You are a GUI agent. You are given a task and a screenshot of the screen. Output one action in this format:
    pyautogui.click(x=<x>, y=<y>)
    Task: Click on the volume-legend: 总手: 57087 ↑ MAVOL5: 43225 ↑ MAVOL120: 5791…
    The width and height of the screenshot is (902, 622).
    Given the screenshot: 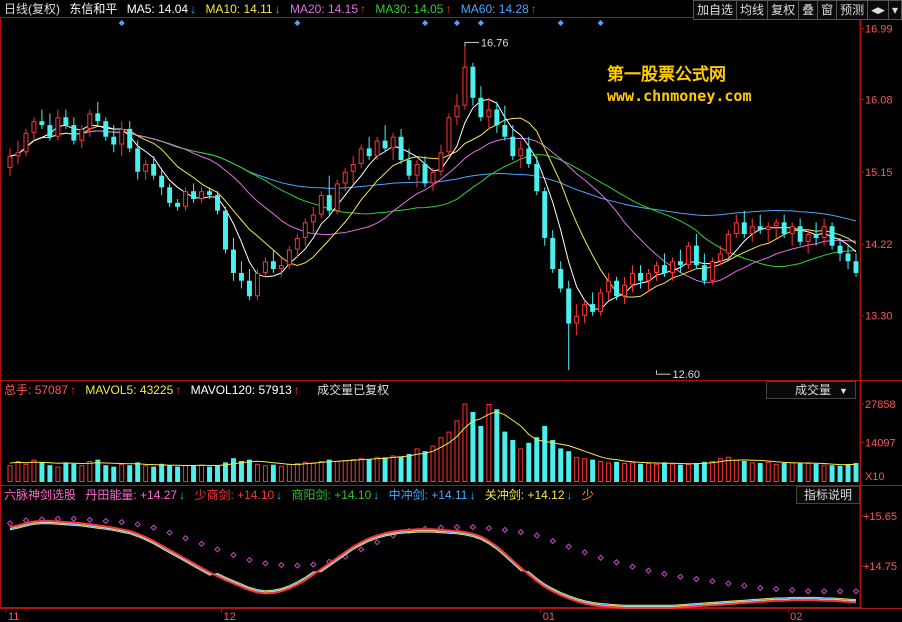 What is the action you would take?
    pyautogui.click(x=199, y=390)
    